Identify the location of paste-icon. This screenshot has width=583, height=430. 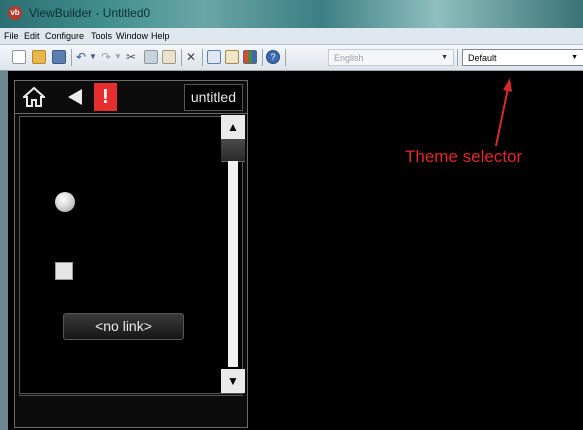
(169, 57).